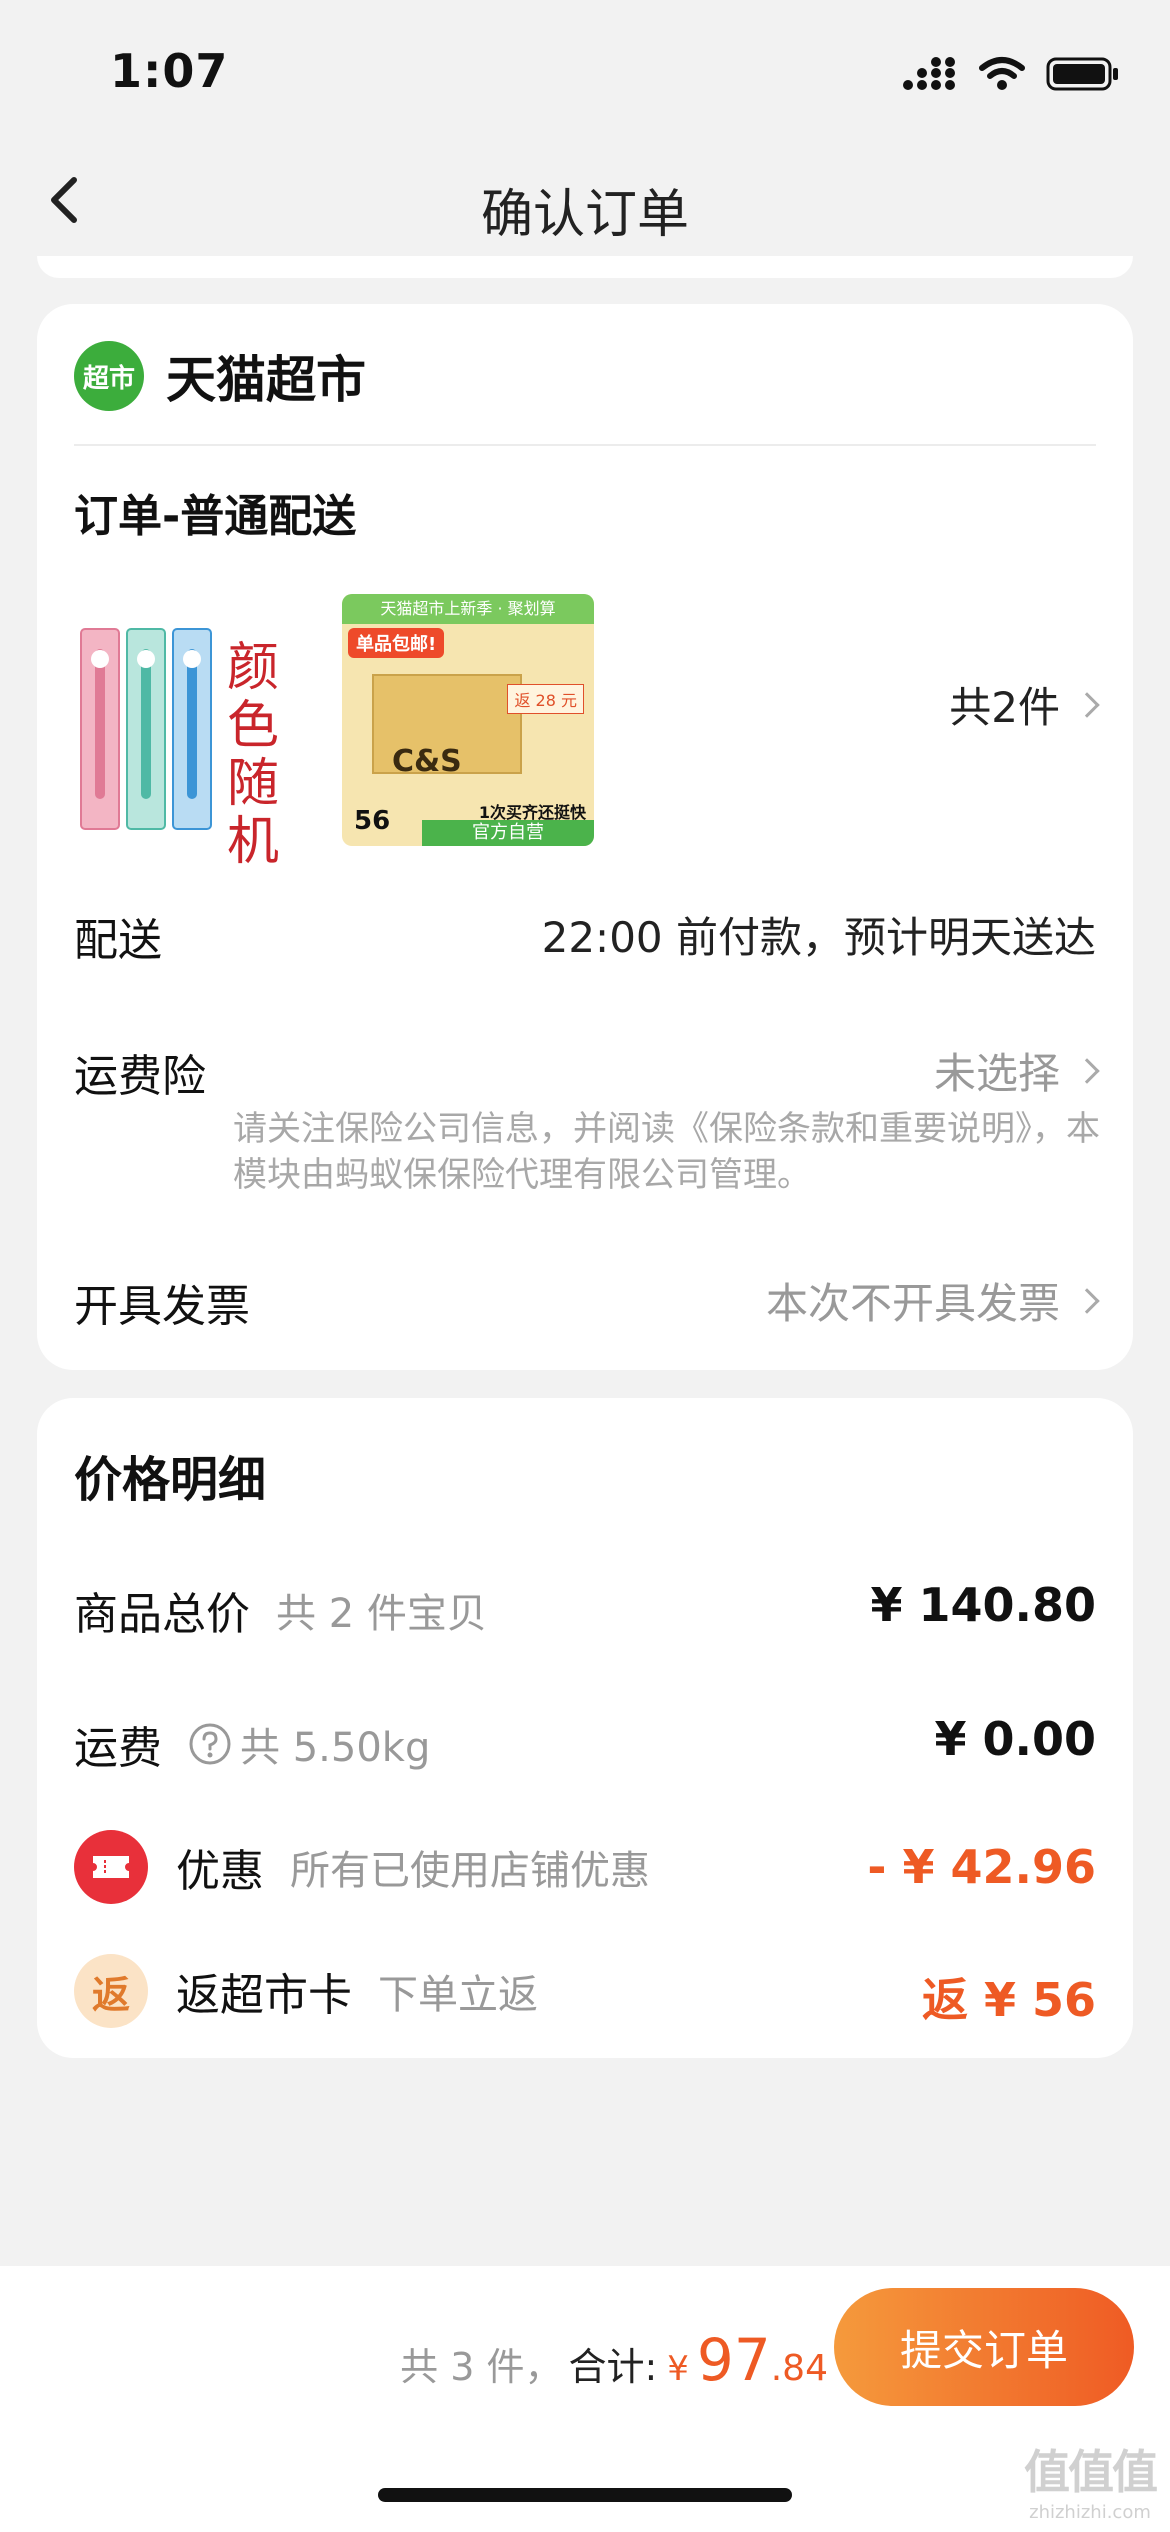 The image size is (1170, 2532). Describe the element at coordinates (983, 1605) in the screenshot. I see `goods-total-value: ¥ 140.80` at that location.